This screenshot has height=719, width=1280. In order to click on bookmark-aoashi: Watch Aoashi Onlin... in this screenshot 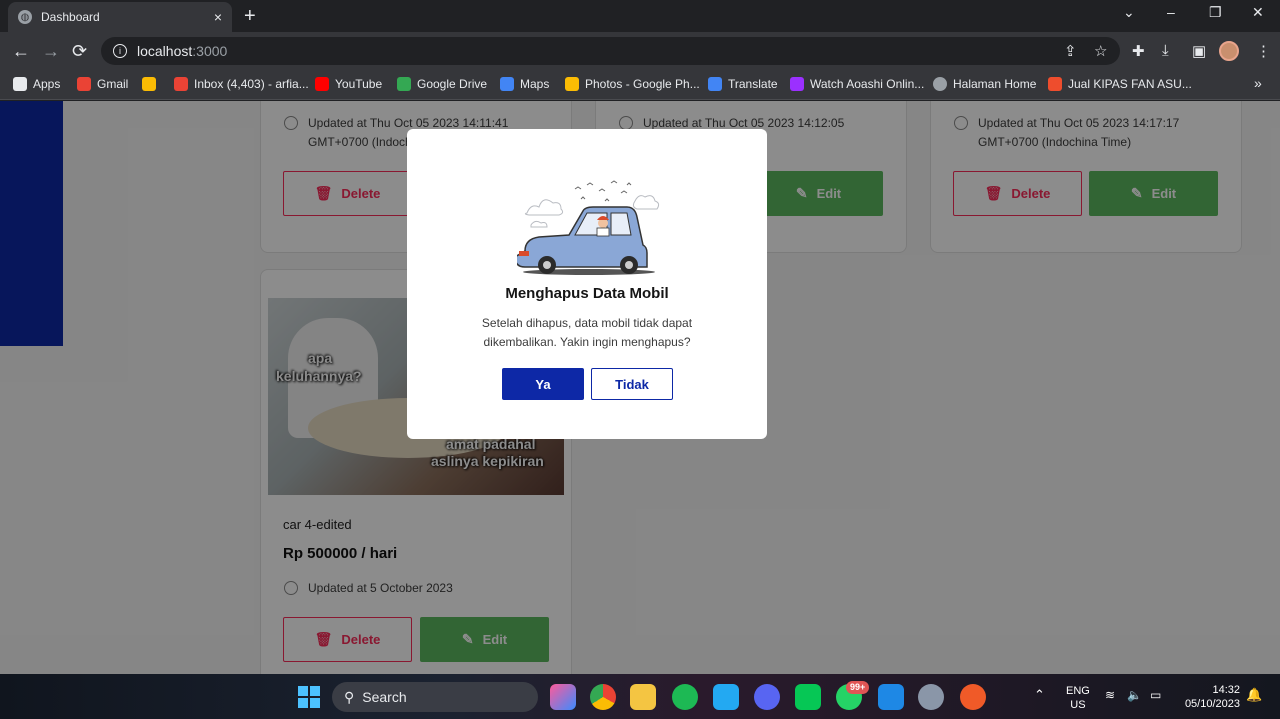, I will do `click(857, 84)`.